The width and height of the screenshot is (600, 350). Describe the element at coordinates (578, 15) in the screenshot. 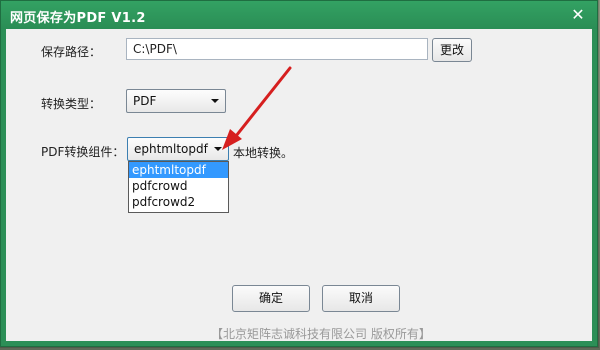

I see `close-icon: ✕` at that location.